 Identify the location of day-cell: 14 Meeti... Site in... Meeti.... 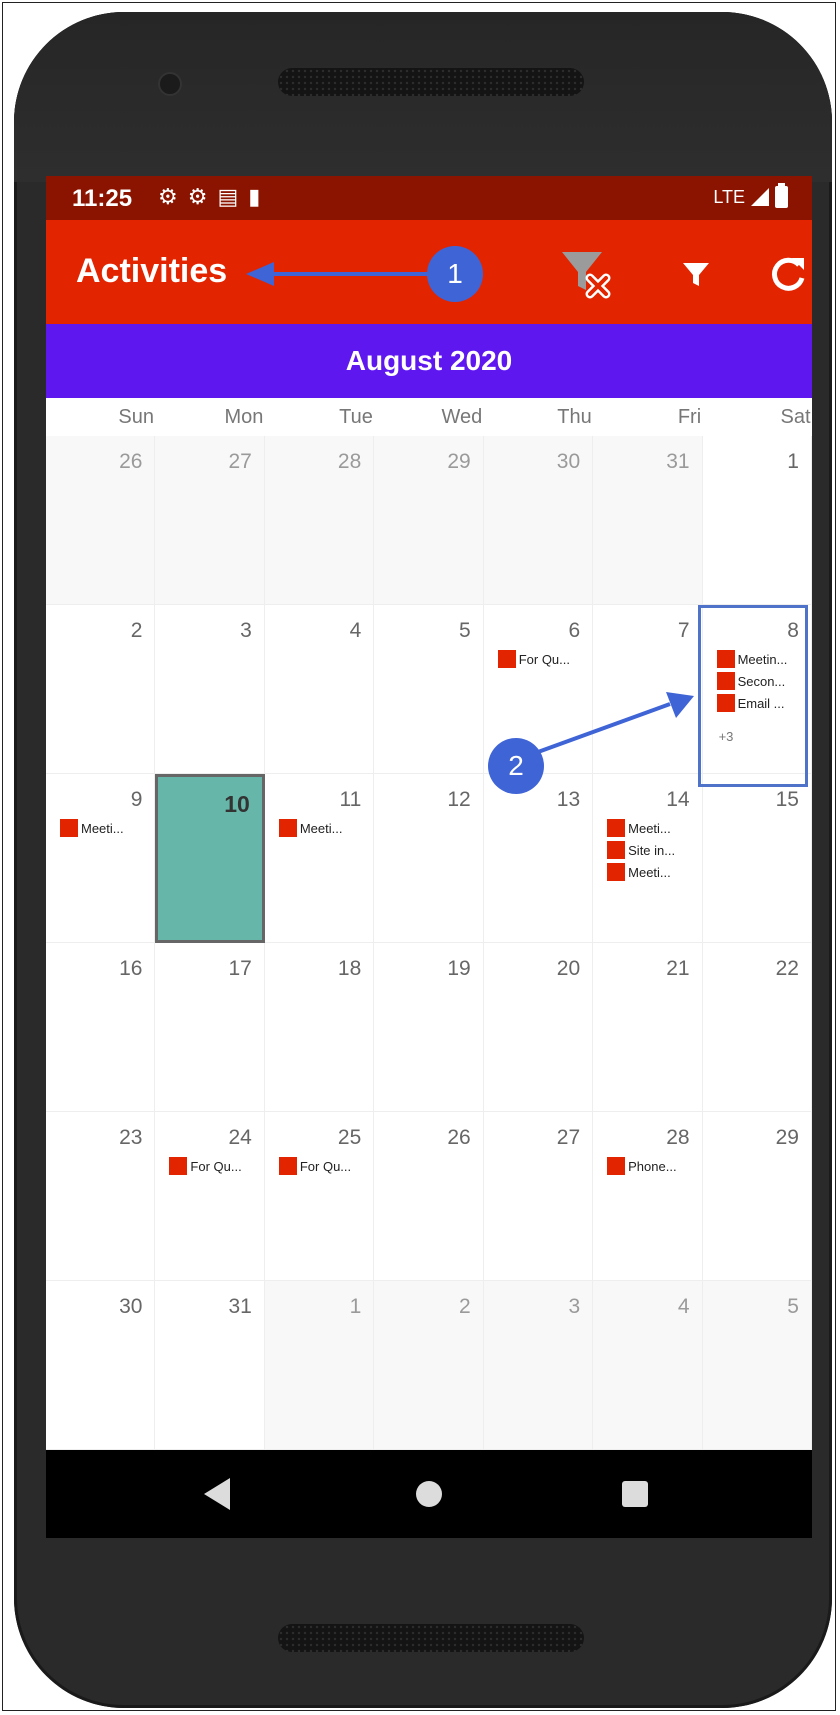
(648, 858).